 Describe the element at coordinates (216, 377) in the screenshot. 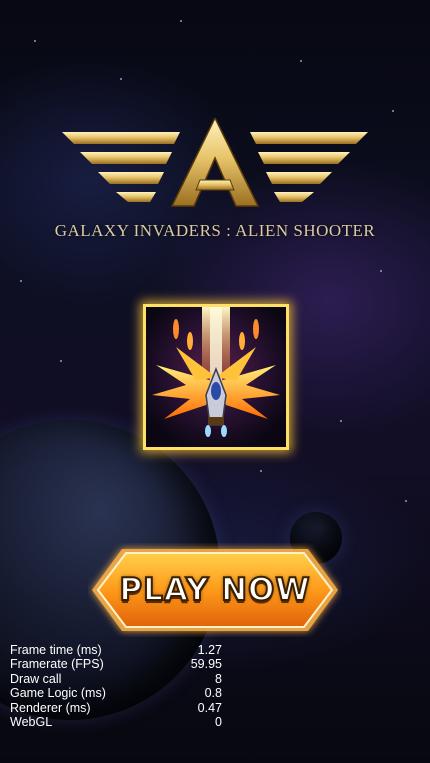

I see `spaceship-app-icon` at that location.